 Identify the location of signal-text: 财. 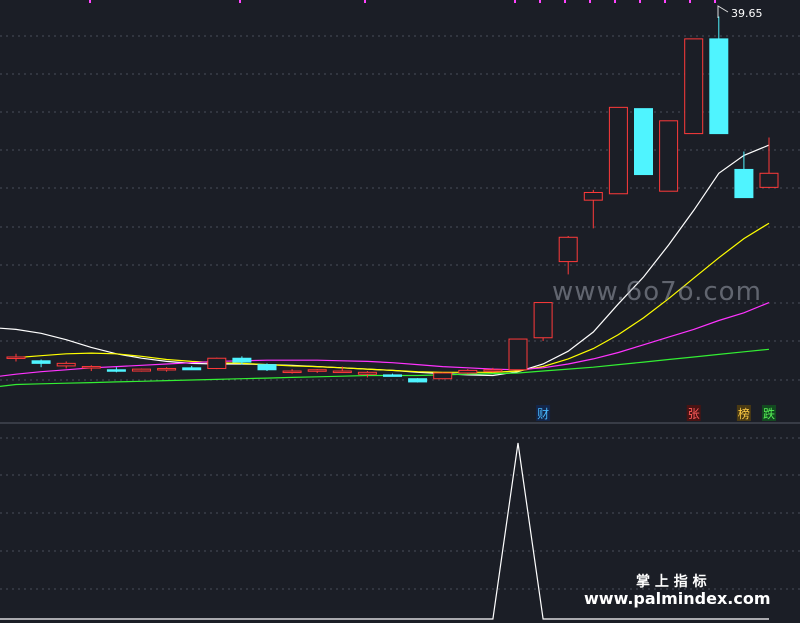
(543, 414).